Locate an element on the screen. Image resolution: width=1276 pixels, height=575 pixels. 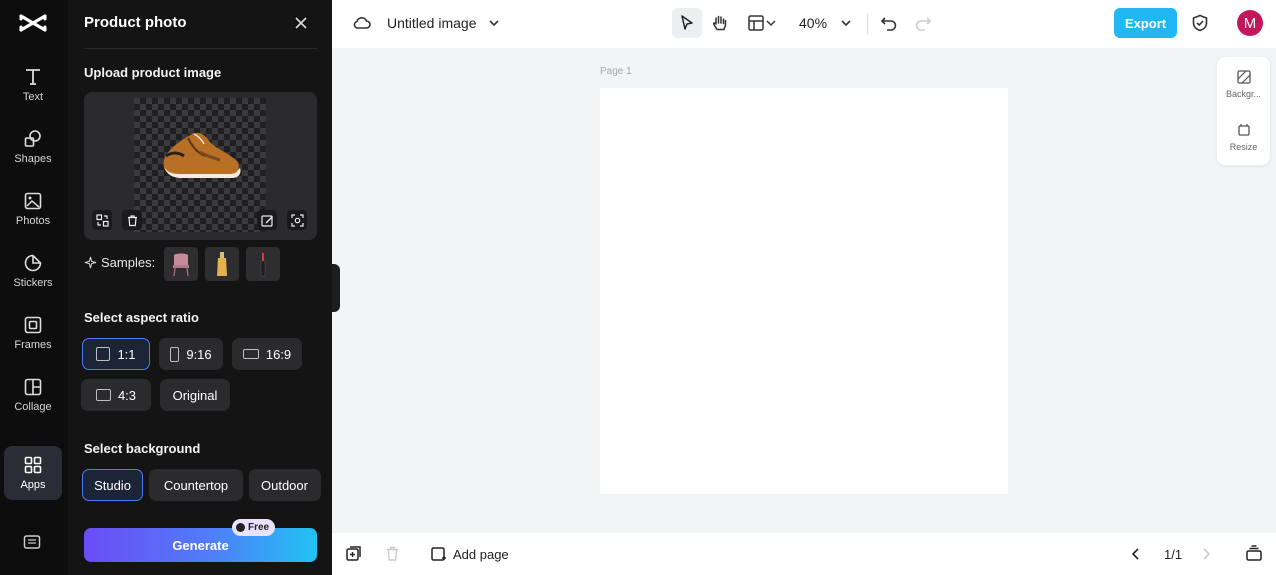
upload-box is located at coordinates (200, 166).